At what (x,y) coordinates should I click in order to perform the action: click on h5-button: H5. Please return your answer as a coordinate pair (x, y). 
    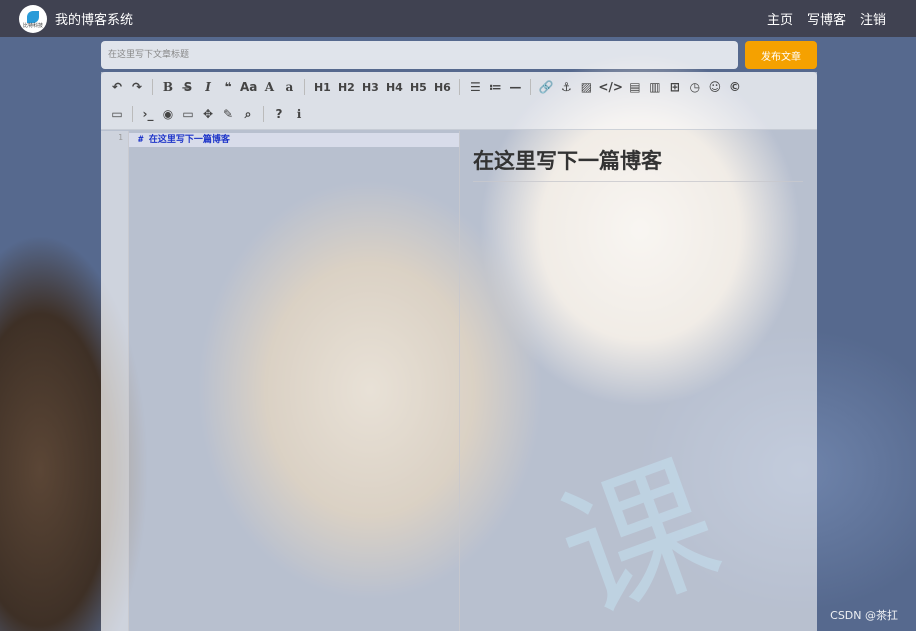
    Looking at the image, I should click on (418, 87).